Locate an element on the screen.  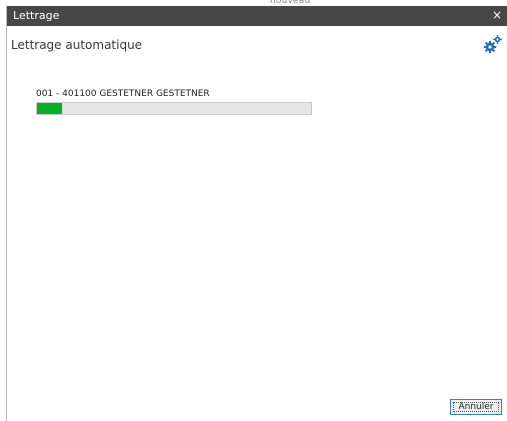
progress-bar-fill is located at coordinates (49, 108).